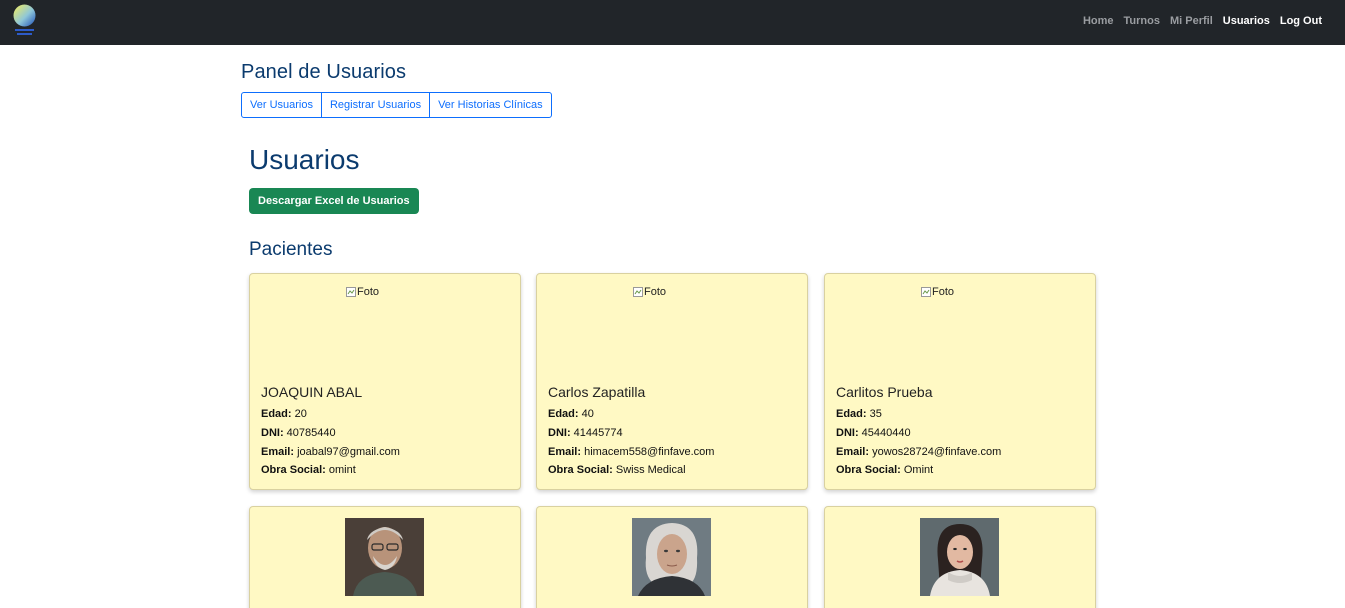 The image size is (1345, 608). What do you see at coordinates (298, 433) in the screenshot?
I see `patient-dni: DNI: 40785440` at bounding box center [298, 433].